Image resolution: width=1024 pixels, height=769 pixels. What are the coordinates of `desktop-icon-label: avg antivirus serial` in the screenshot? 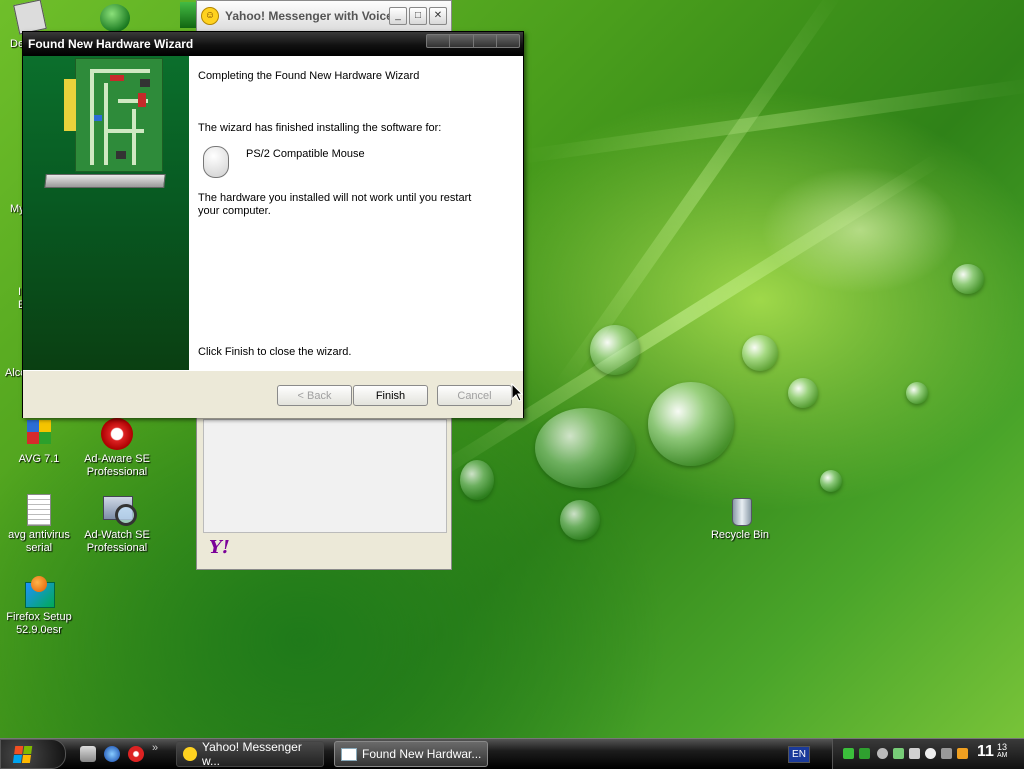 It's located at (39, 541).